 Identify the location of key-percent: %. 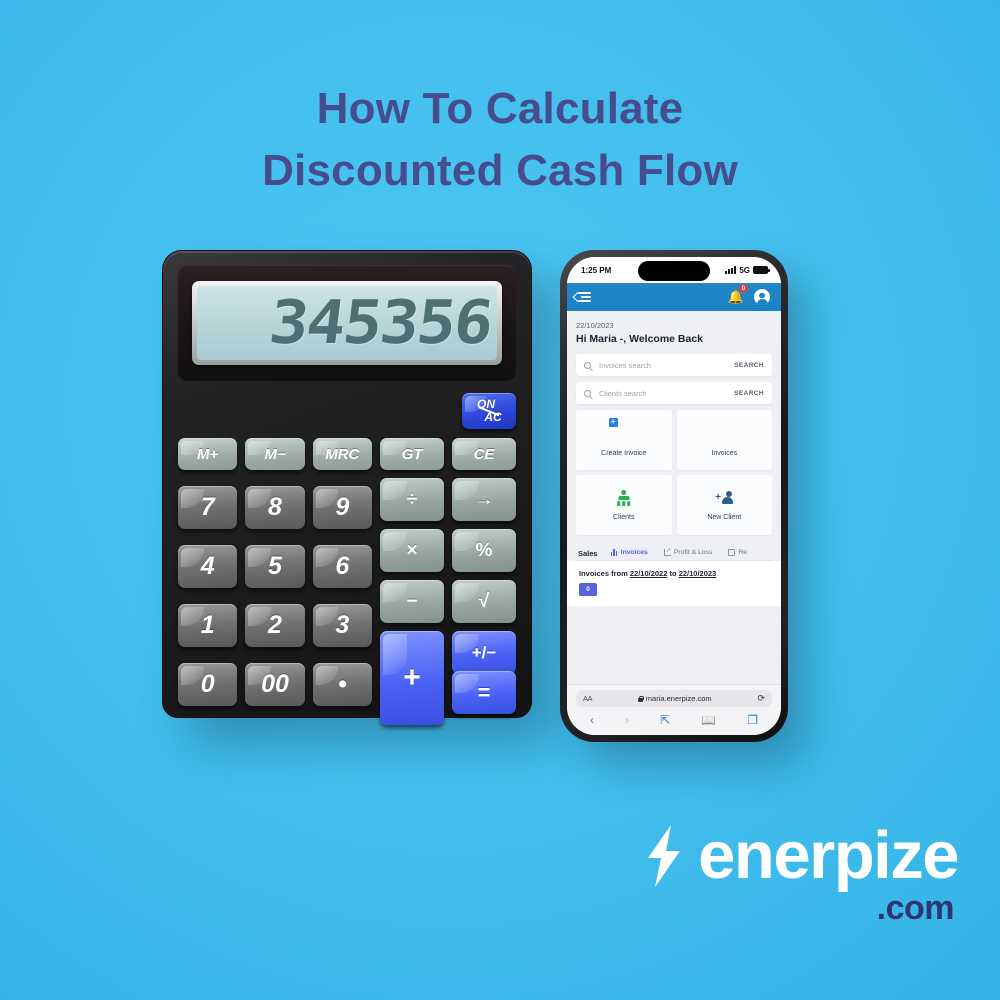
(484, 550).